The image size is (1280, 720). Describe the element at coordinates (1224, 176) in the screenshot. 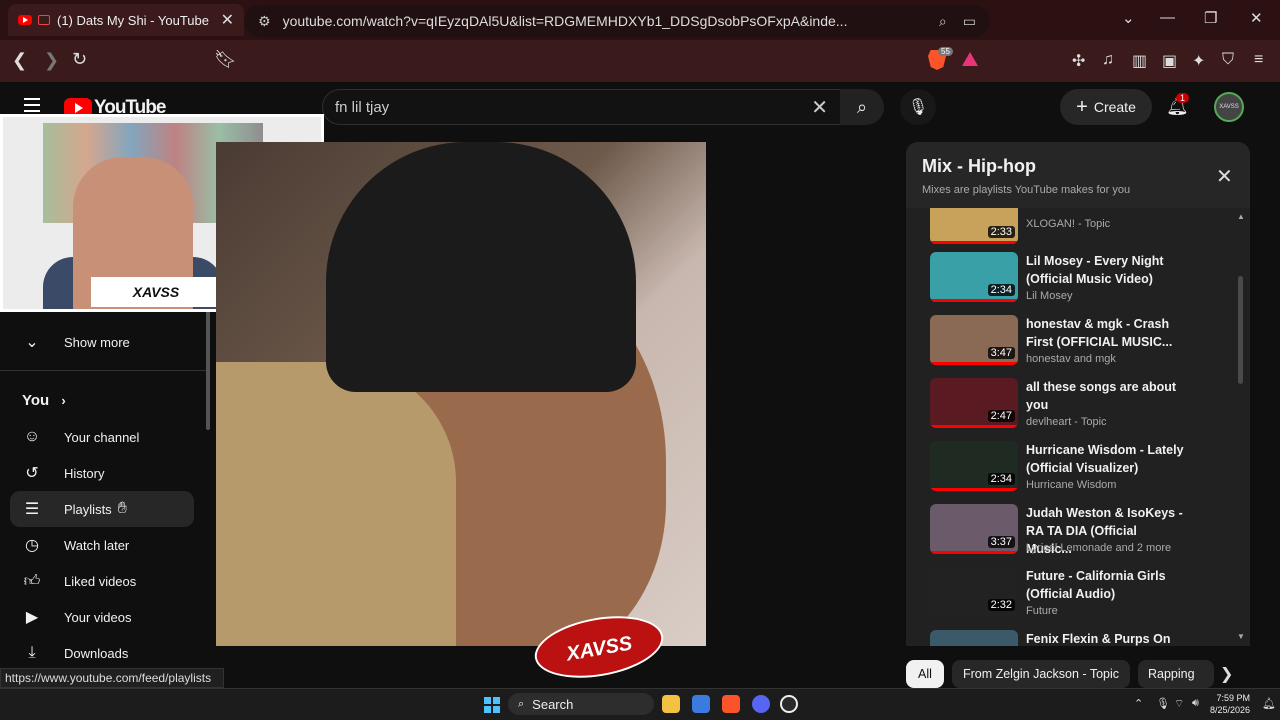

I see `close-icon: ✕` at that location.